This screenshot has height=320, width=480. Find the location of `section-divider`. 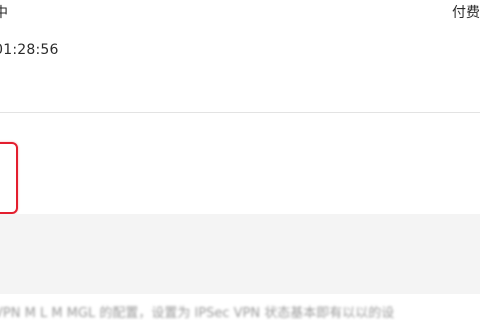

section-divider is located at coordinates (240, 112).